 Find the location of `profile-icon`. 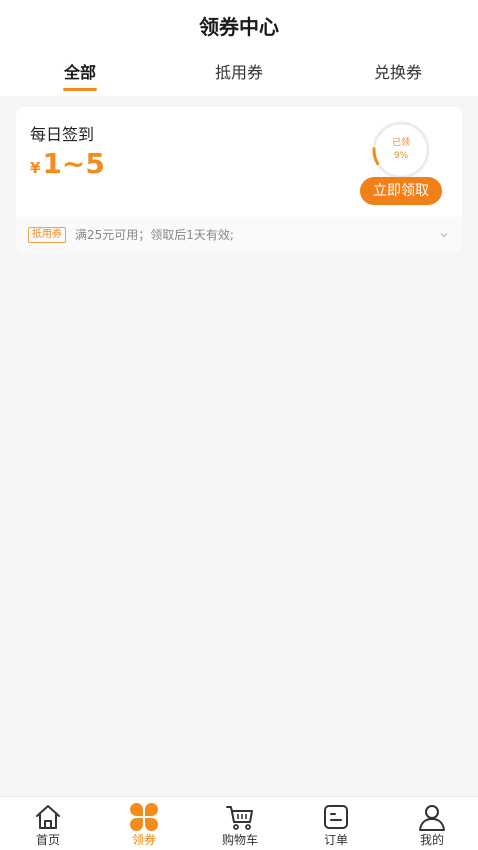

profile-icon is located at coordinates (432, 818).